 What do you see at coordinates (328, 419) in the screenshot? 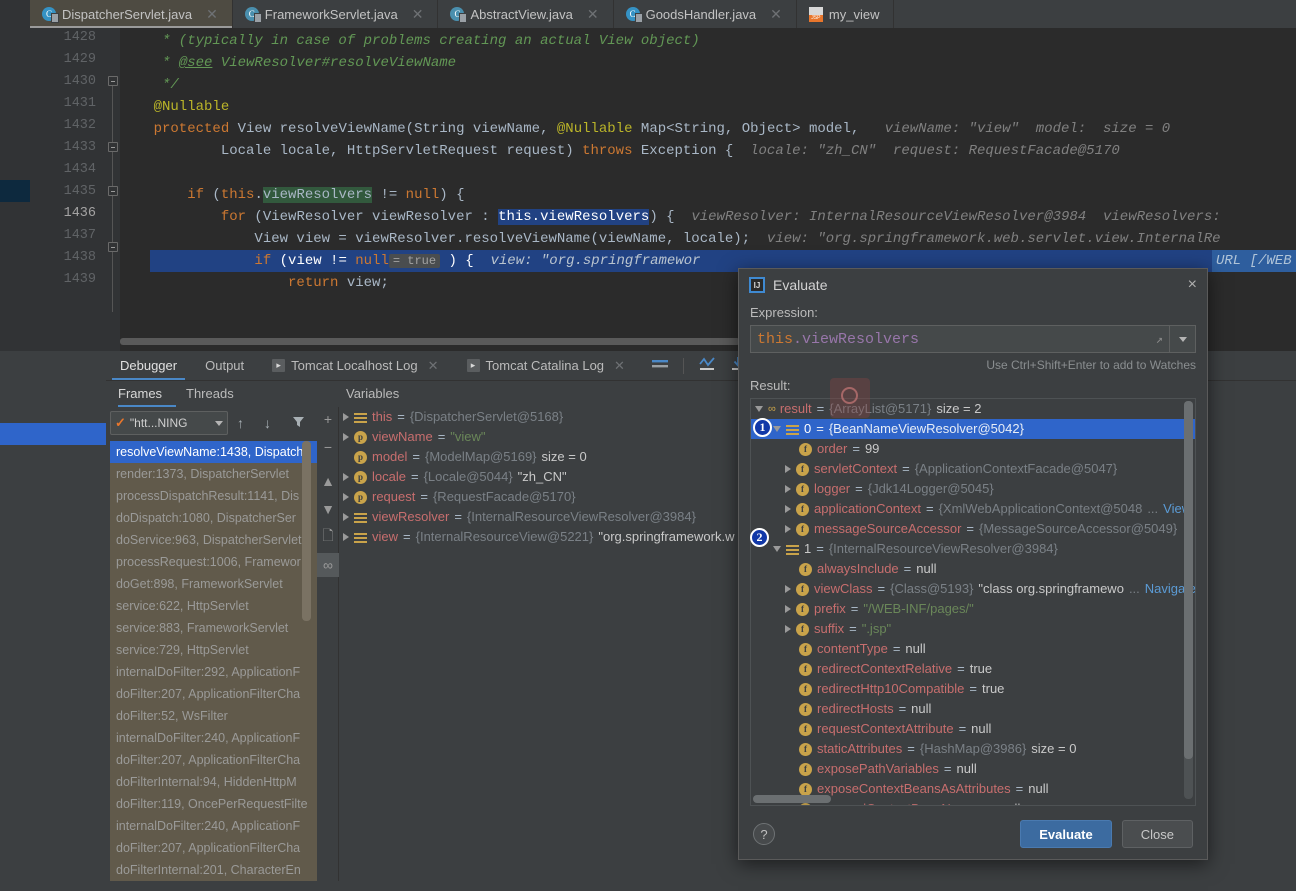
I see `plus-icon: +` at bounding box center [328, 419].